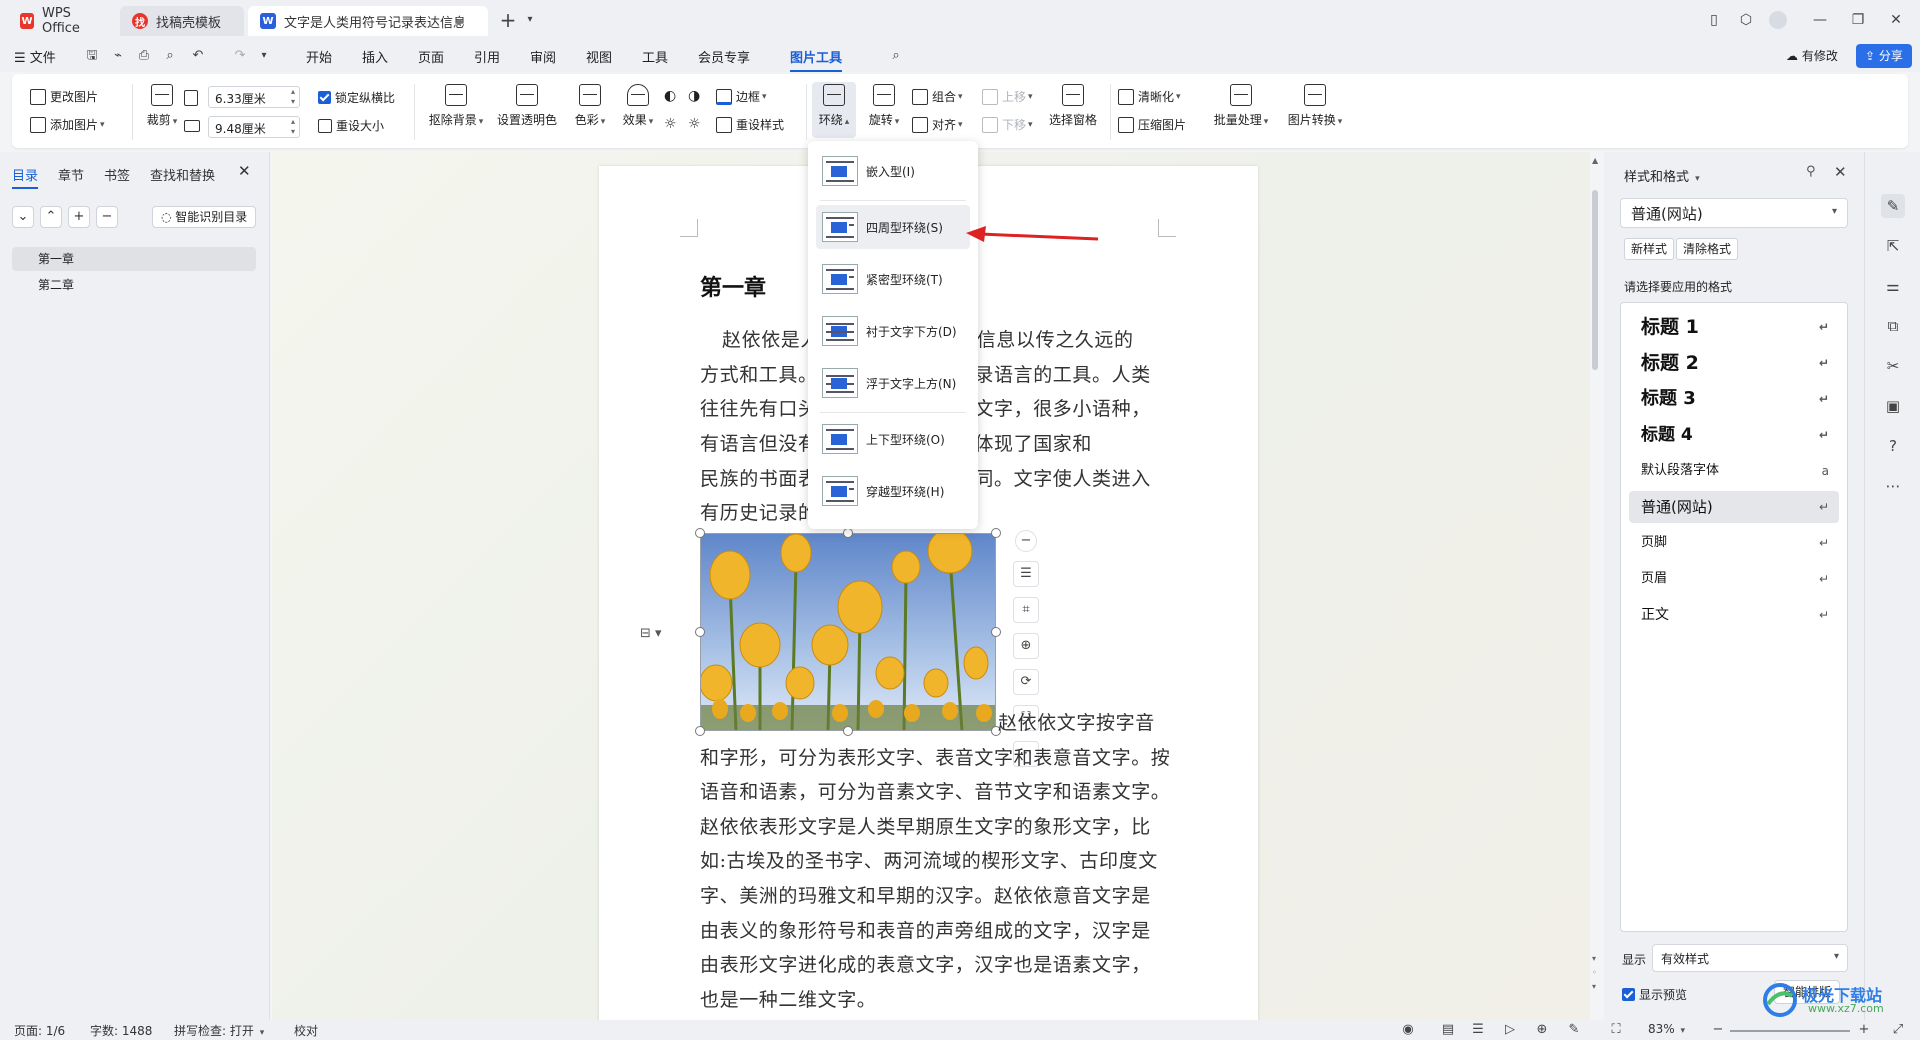  I want to click on image-edit-icon: ⧉, so click(1893, 326).